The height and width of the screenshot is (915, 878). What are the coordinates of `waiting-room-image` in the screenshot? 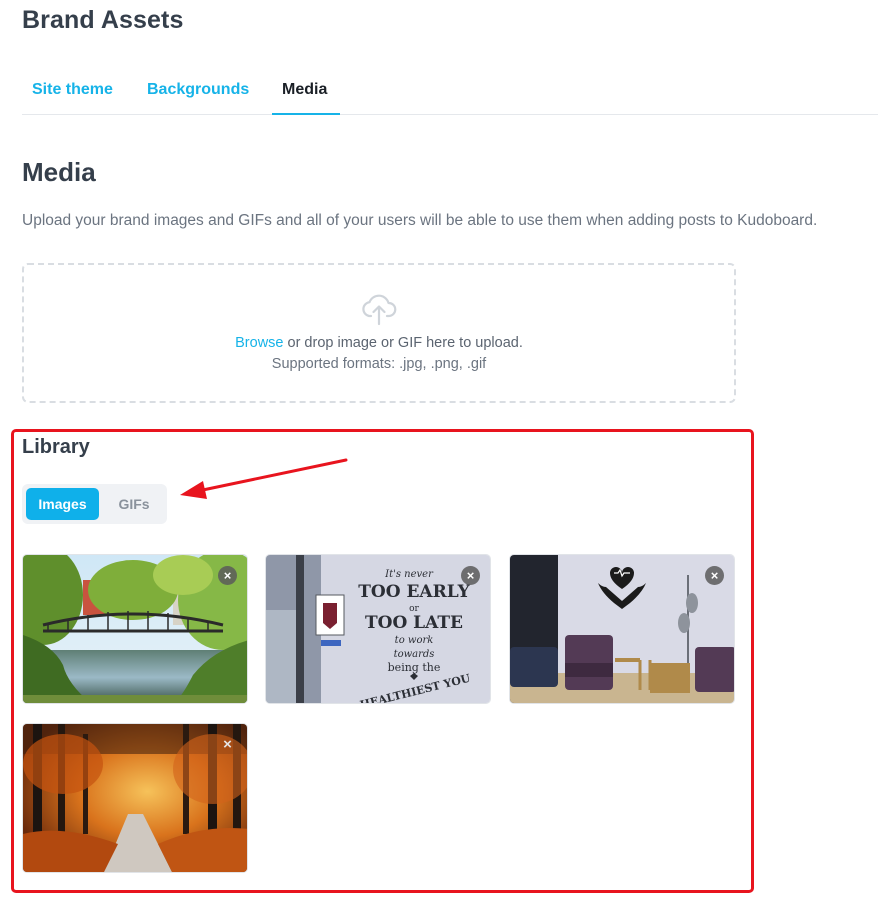 It's located at (622, 629).